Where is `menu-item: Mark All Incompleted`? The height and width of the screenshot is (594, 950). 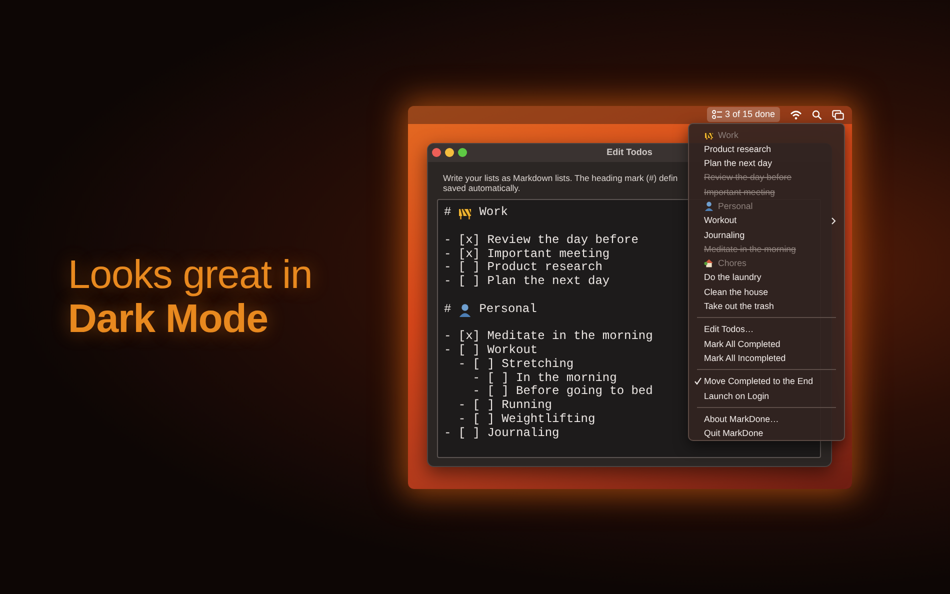 menu-item: Mark All Incompleted is located at coordinates (766, 358).